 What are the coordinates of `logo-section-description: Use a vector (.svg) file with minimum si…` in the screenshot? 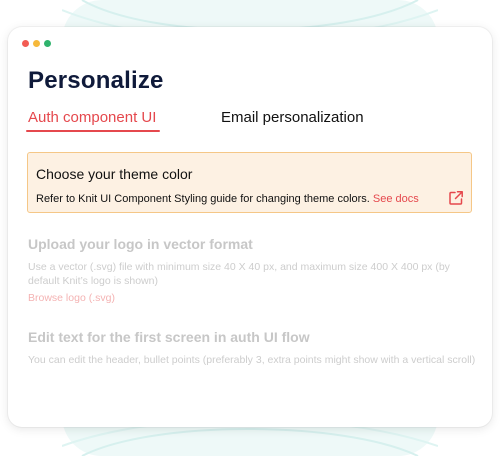 It's located at (239, 274).